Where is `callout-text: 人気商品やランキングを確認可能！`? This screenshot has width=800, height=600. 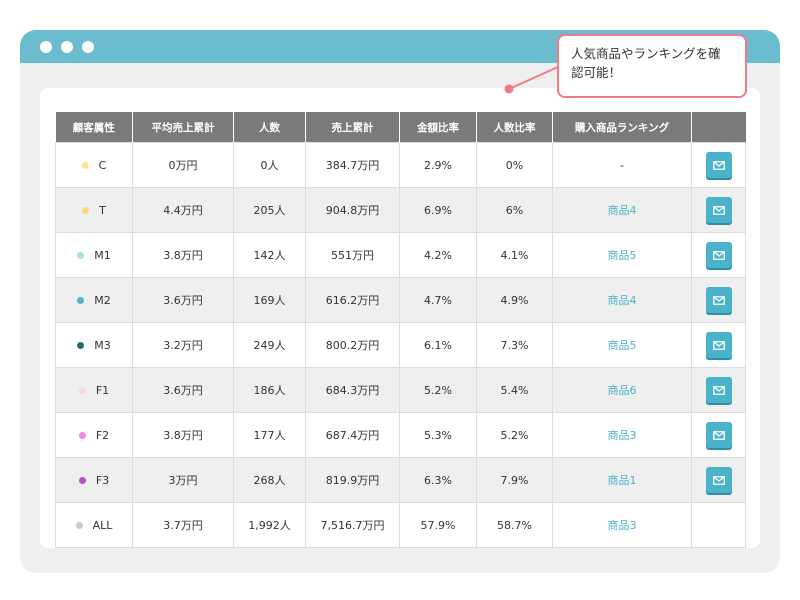 callout-text: 人気商品やランキングを確認可能！ is located at coordinates (646, 63).